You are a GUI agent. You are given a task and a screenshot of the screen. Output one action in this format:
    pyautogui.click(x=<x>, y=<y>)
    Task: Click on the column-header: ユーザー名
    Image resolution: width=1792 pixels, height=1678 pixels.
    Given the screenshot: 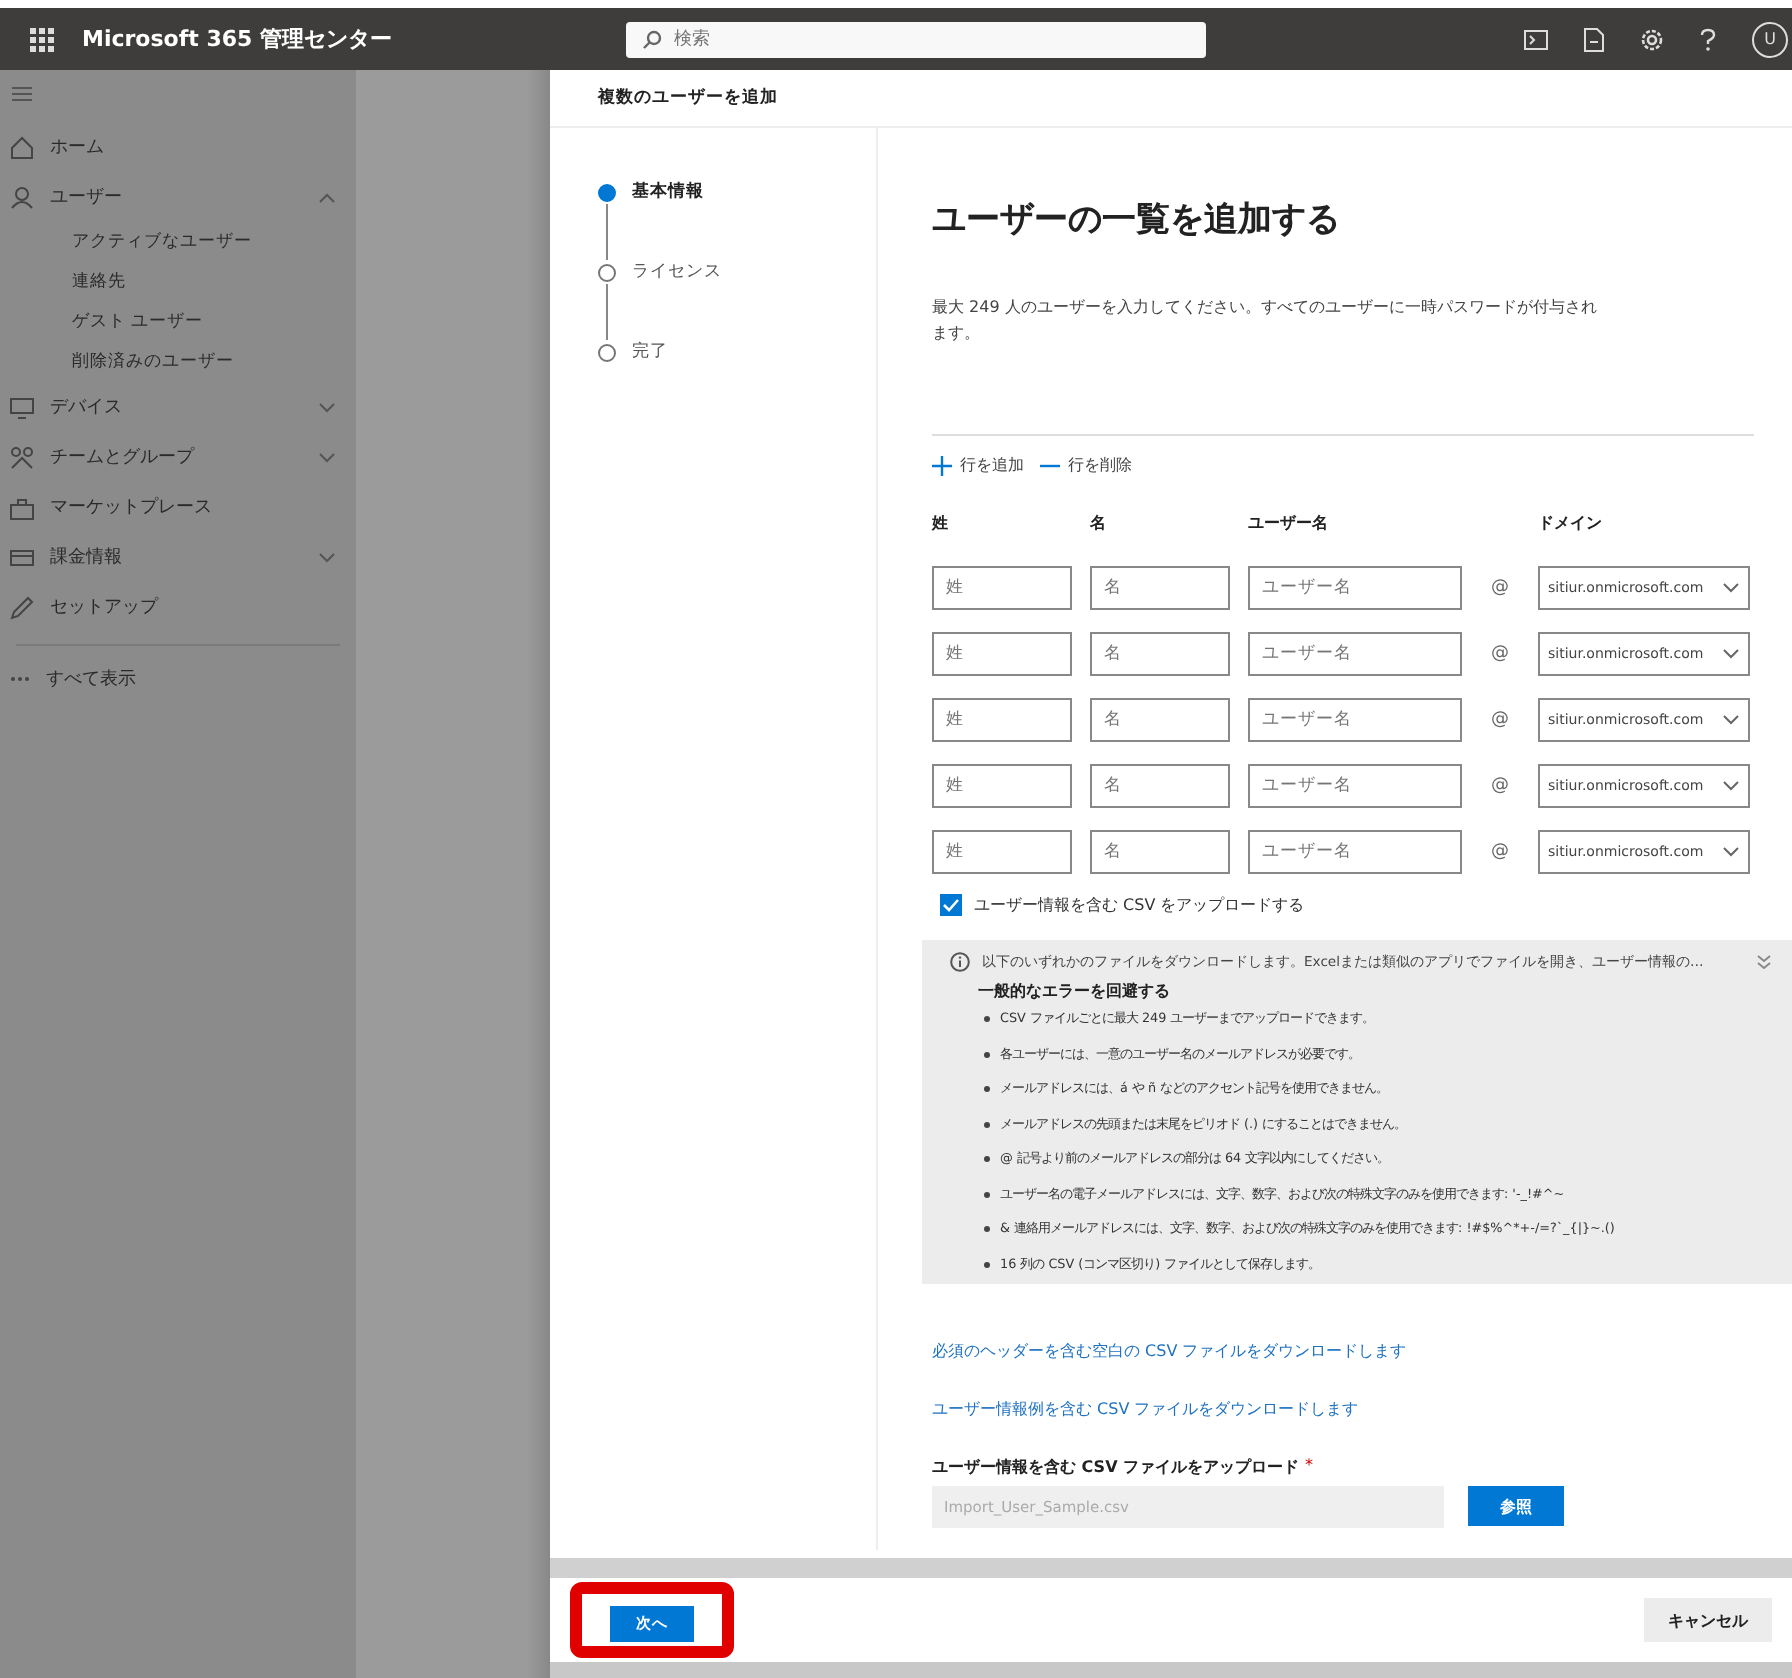 What is the action you would take?
    pyautogui.click(x=1289, y=523)
    